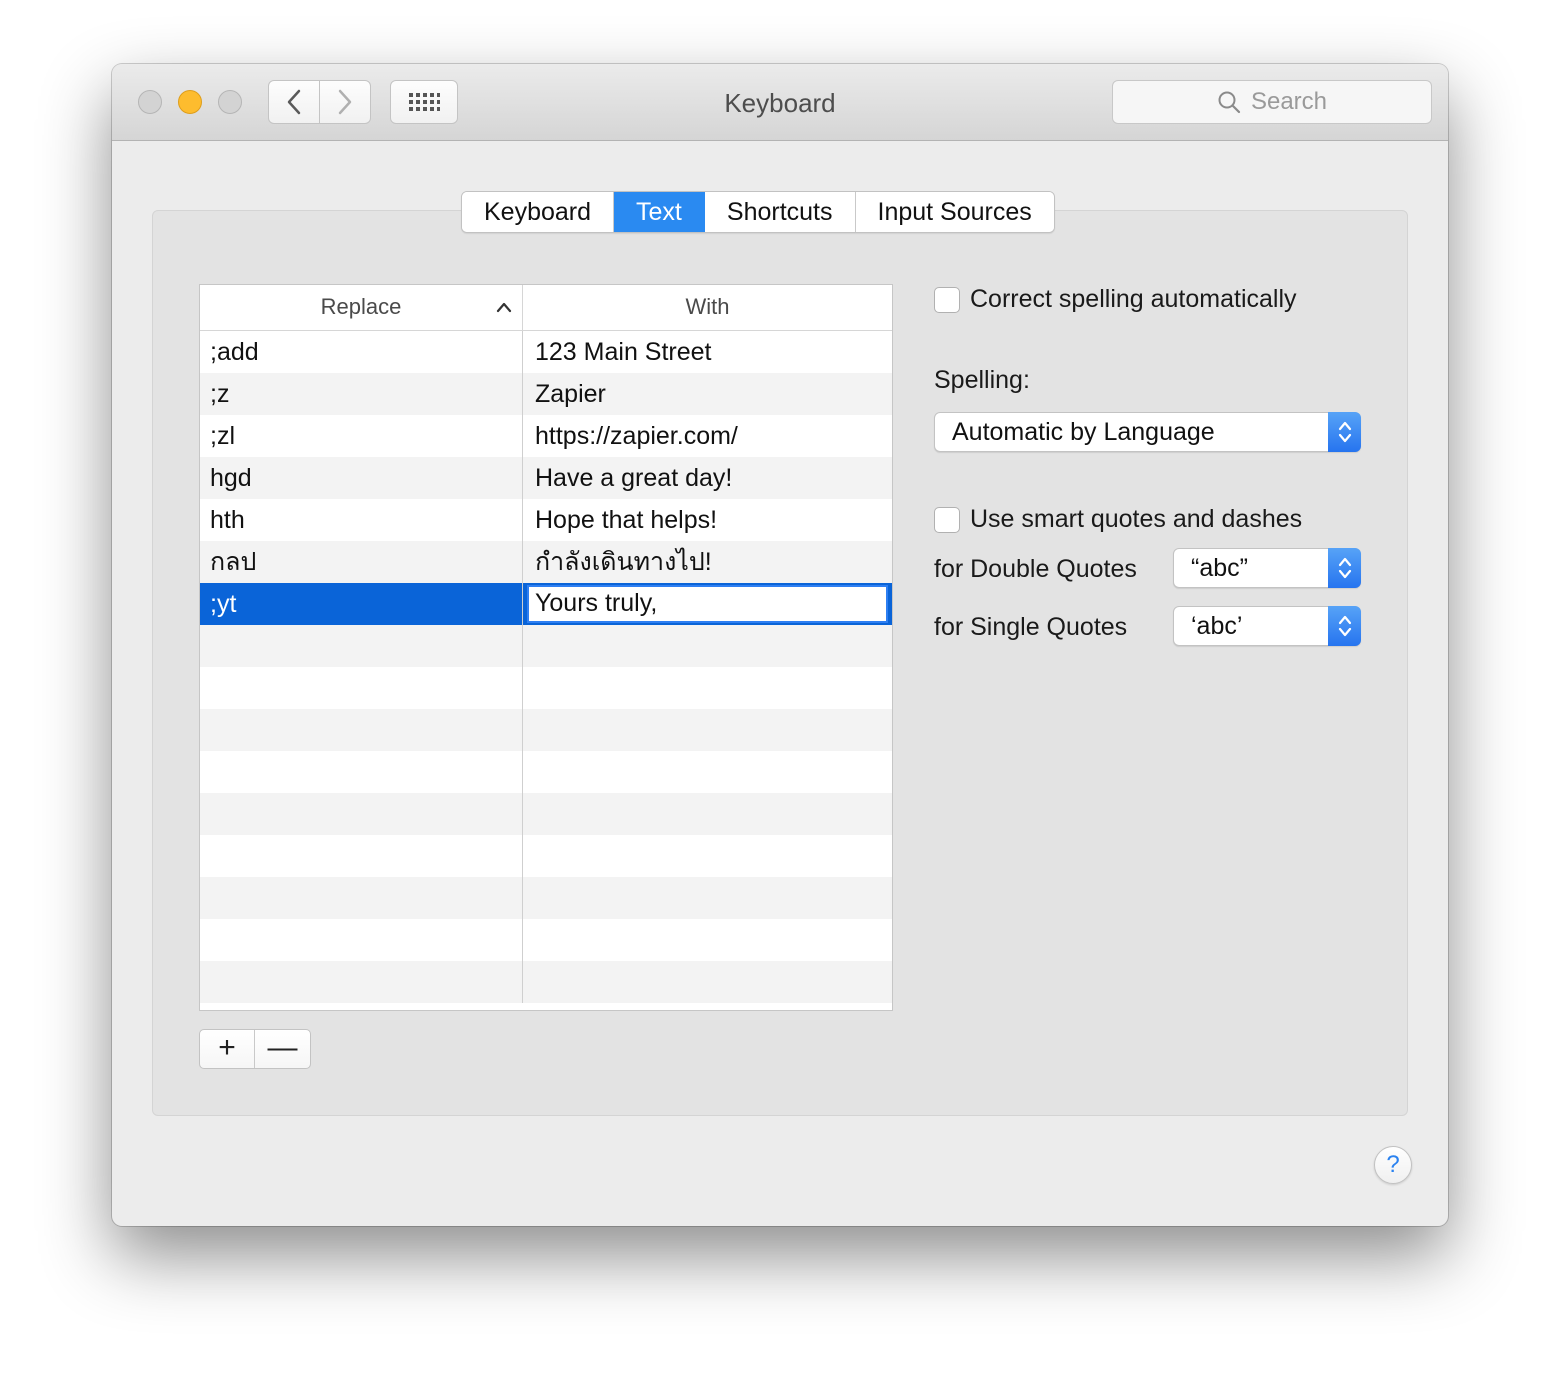 The height and width of the screenshot is (1386, 1560). What do you see at coordinates (947, 299) in the screenshot?
I see `correct-spelling-checkbox` at bounding box center [947, 299].